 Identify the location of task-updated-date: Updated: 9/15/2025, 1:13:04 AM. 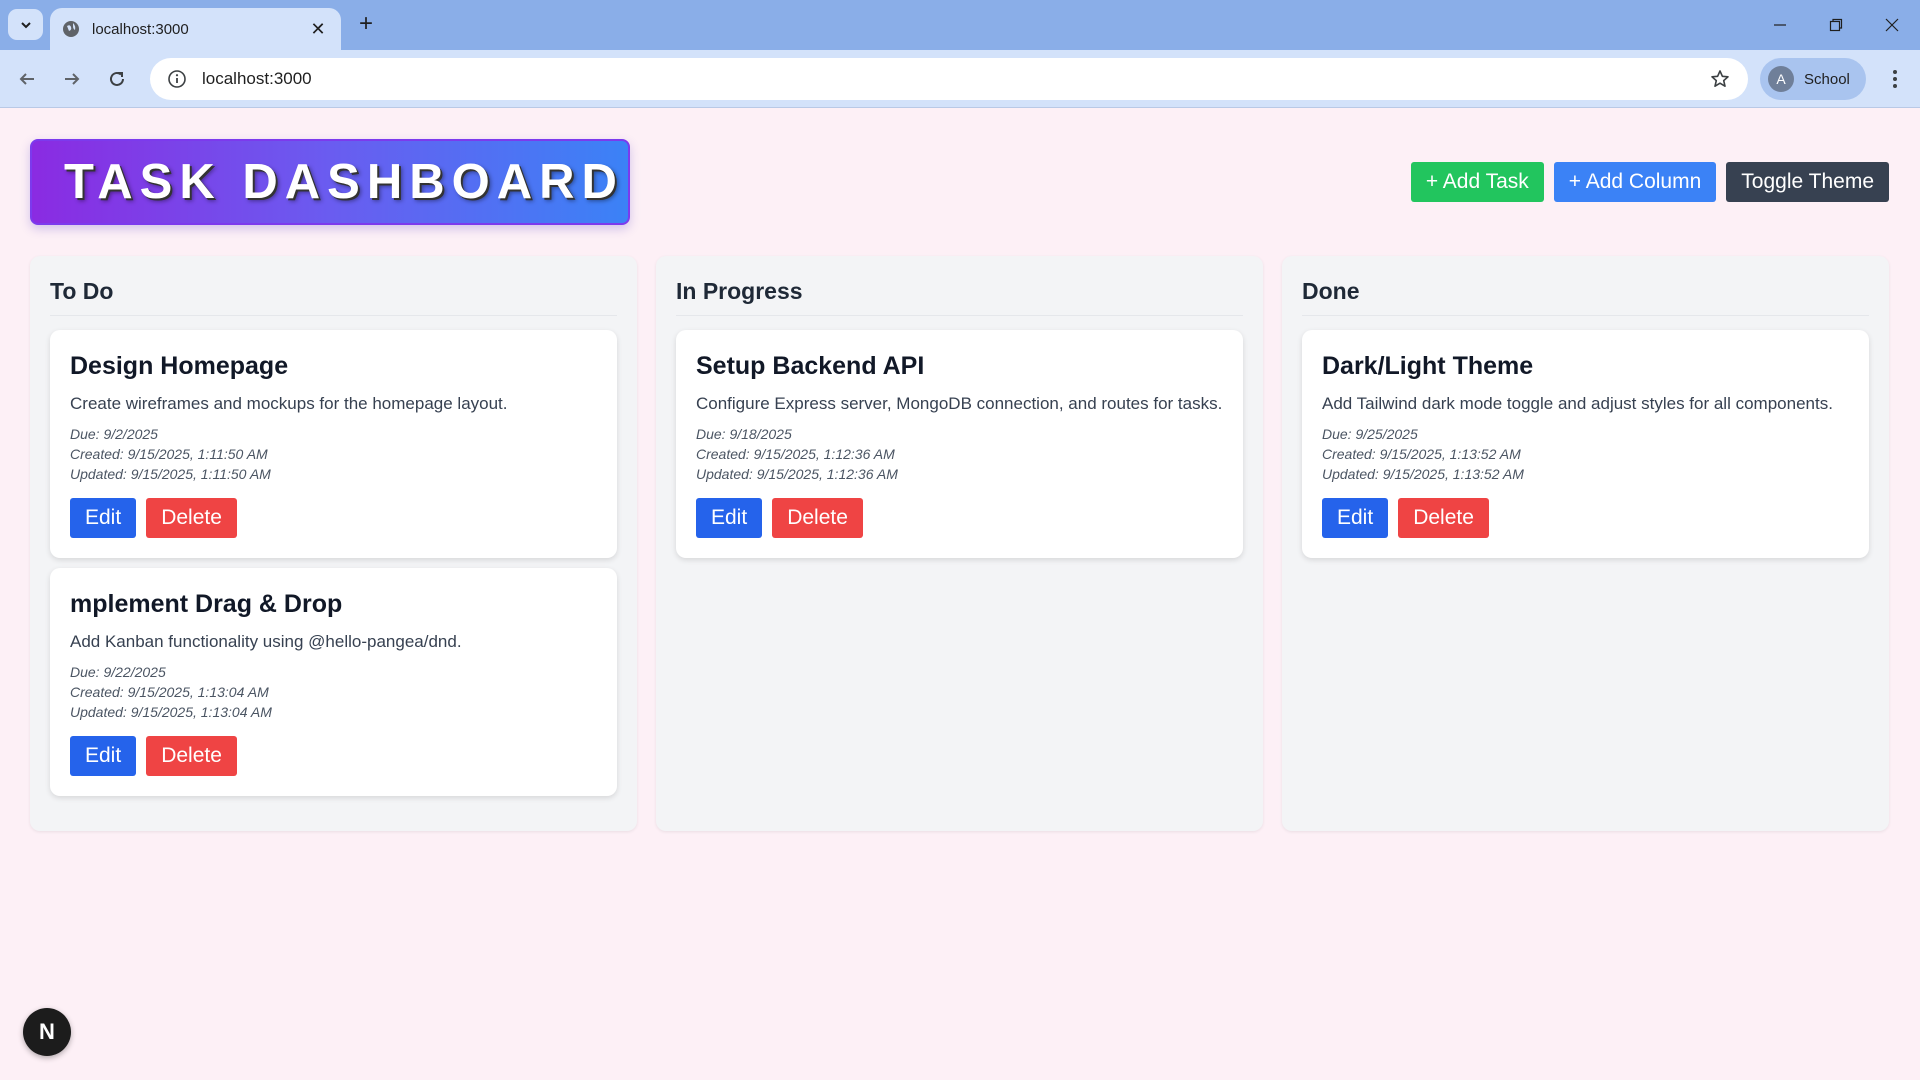
(171, 712).